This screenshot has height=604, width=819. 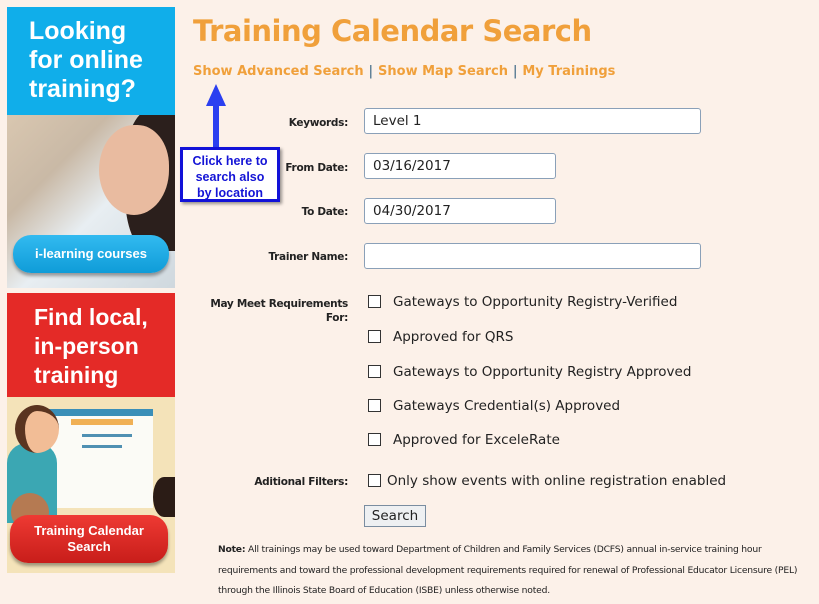 What do you see at coordinates (86, 60) in the screenshot?
I see `online-heading-line: for online` at bounding box center [86, 60].